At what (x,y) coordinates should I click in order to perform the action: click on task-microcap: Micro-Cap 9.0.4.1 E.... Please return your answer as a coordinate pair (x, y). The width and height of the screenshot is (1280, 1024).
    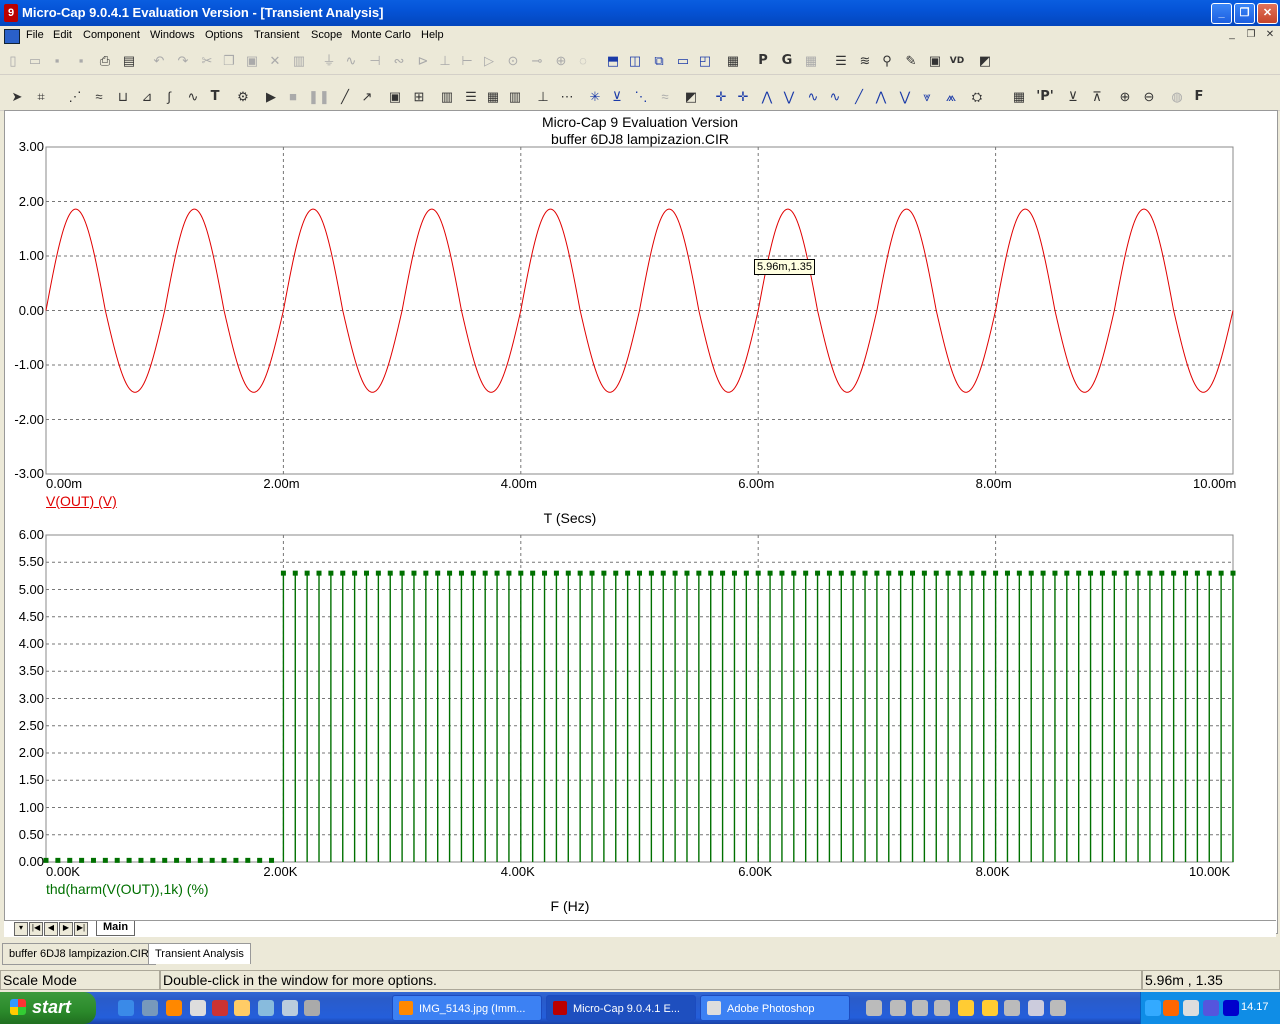
    Looking at the image, I should click on (621, 1008).